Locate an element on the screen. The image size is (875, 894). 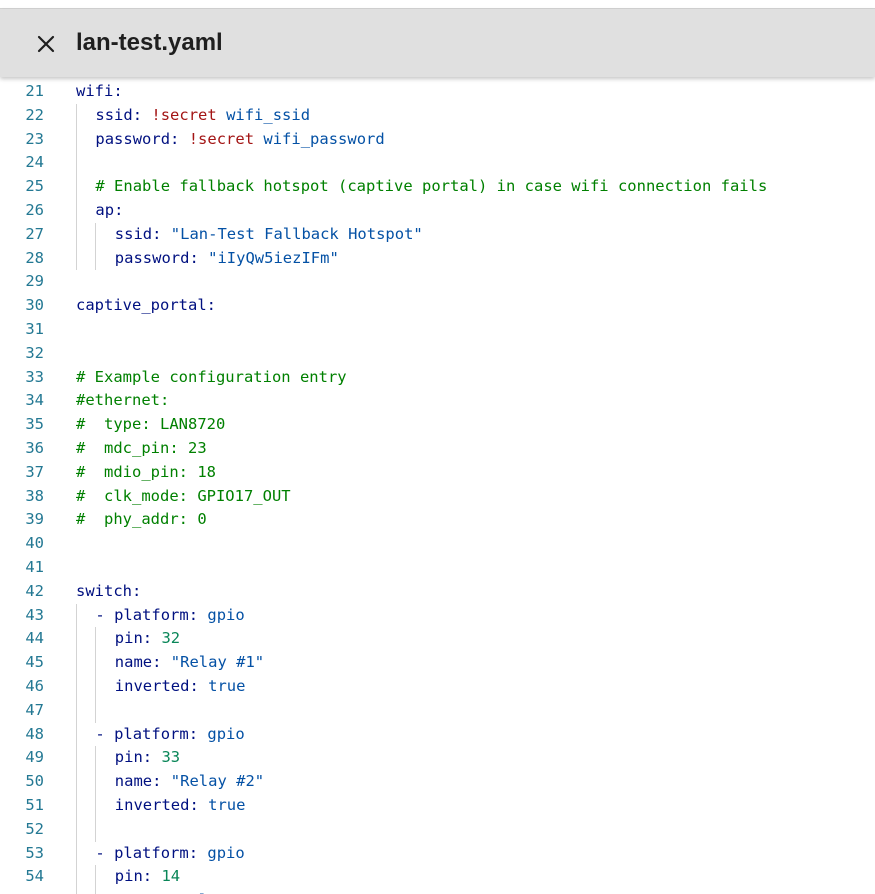
line-number: 22 is located at coordinates (34, 114).